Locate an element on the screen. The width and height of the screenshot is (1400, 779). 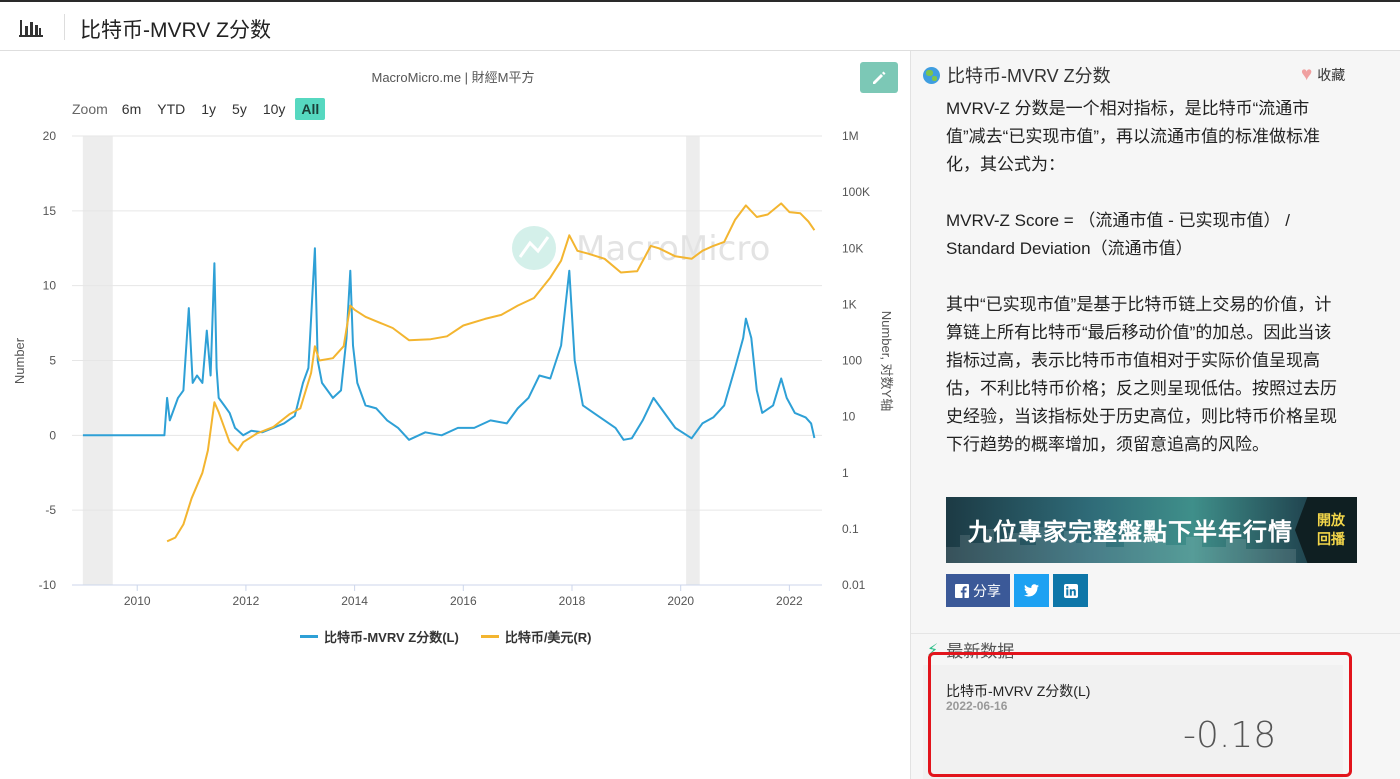
linkedin-icon is located at coordinates (1070, 590).